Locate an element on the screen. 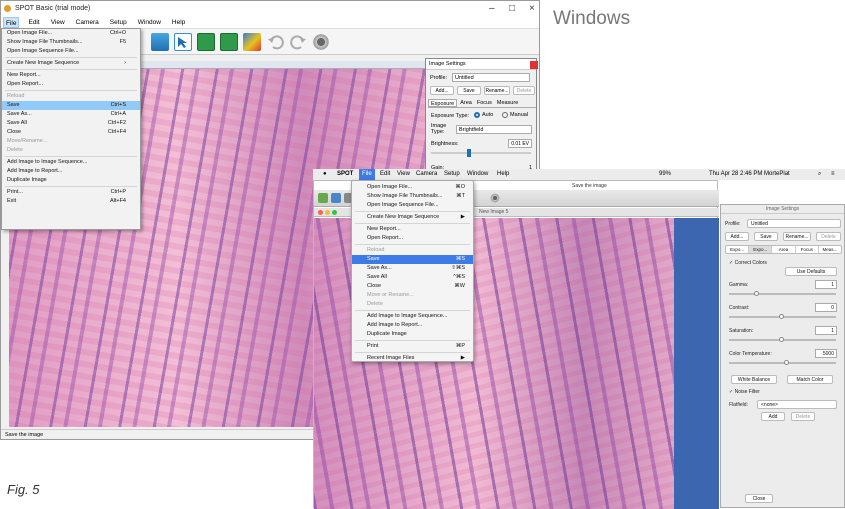 This screenshot has height=509, width=845. flatfield-delete-button: Delete is located at coordinates (803, 416).